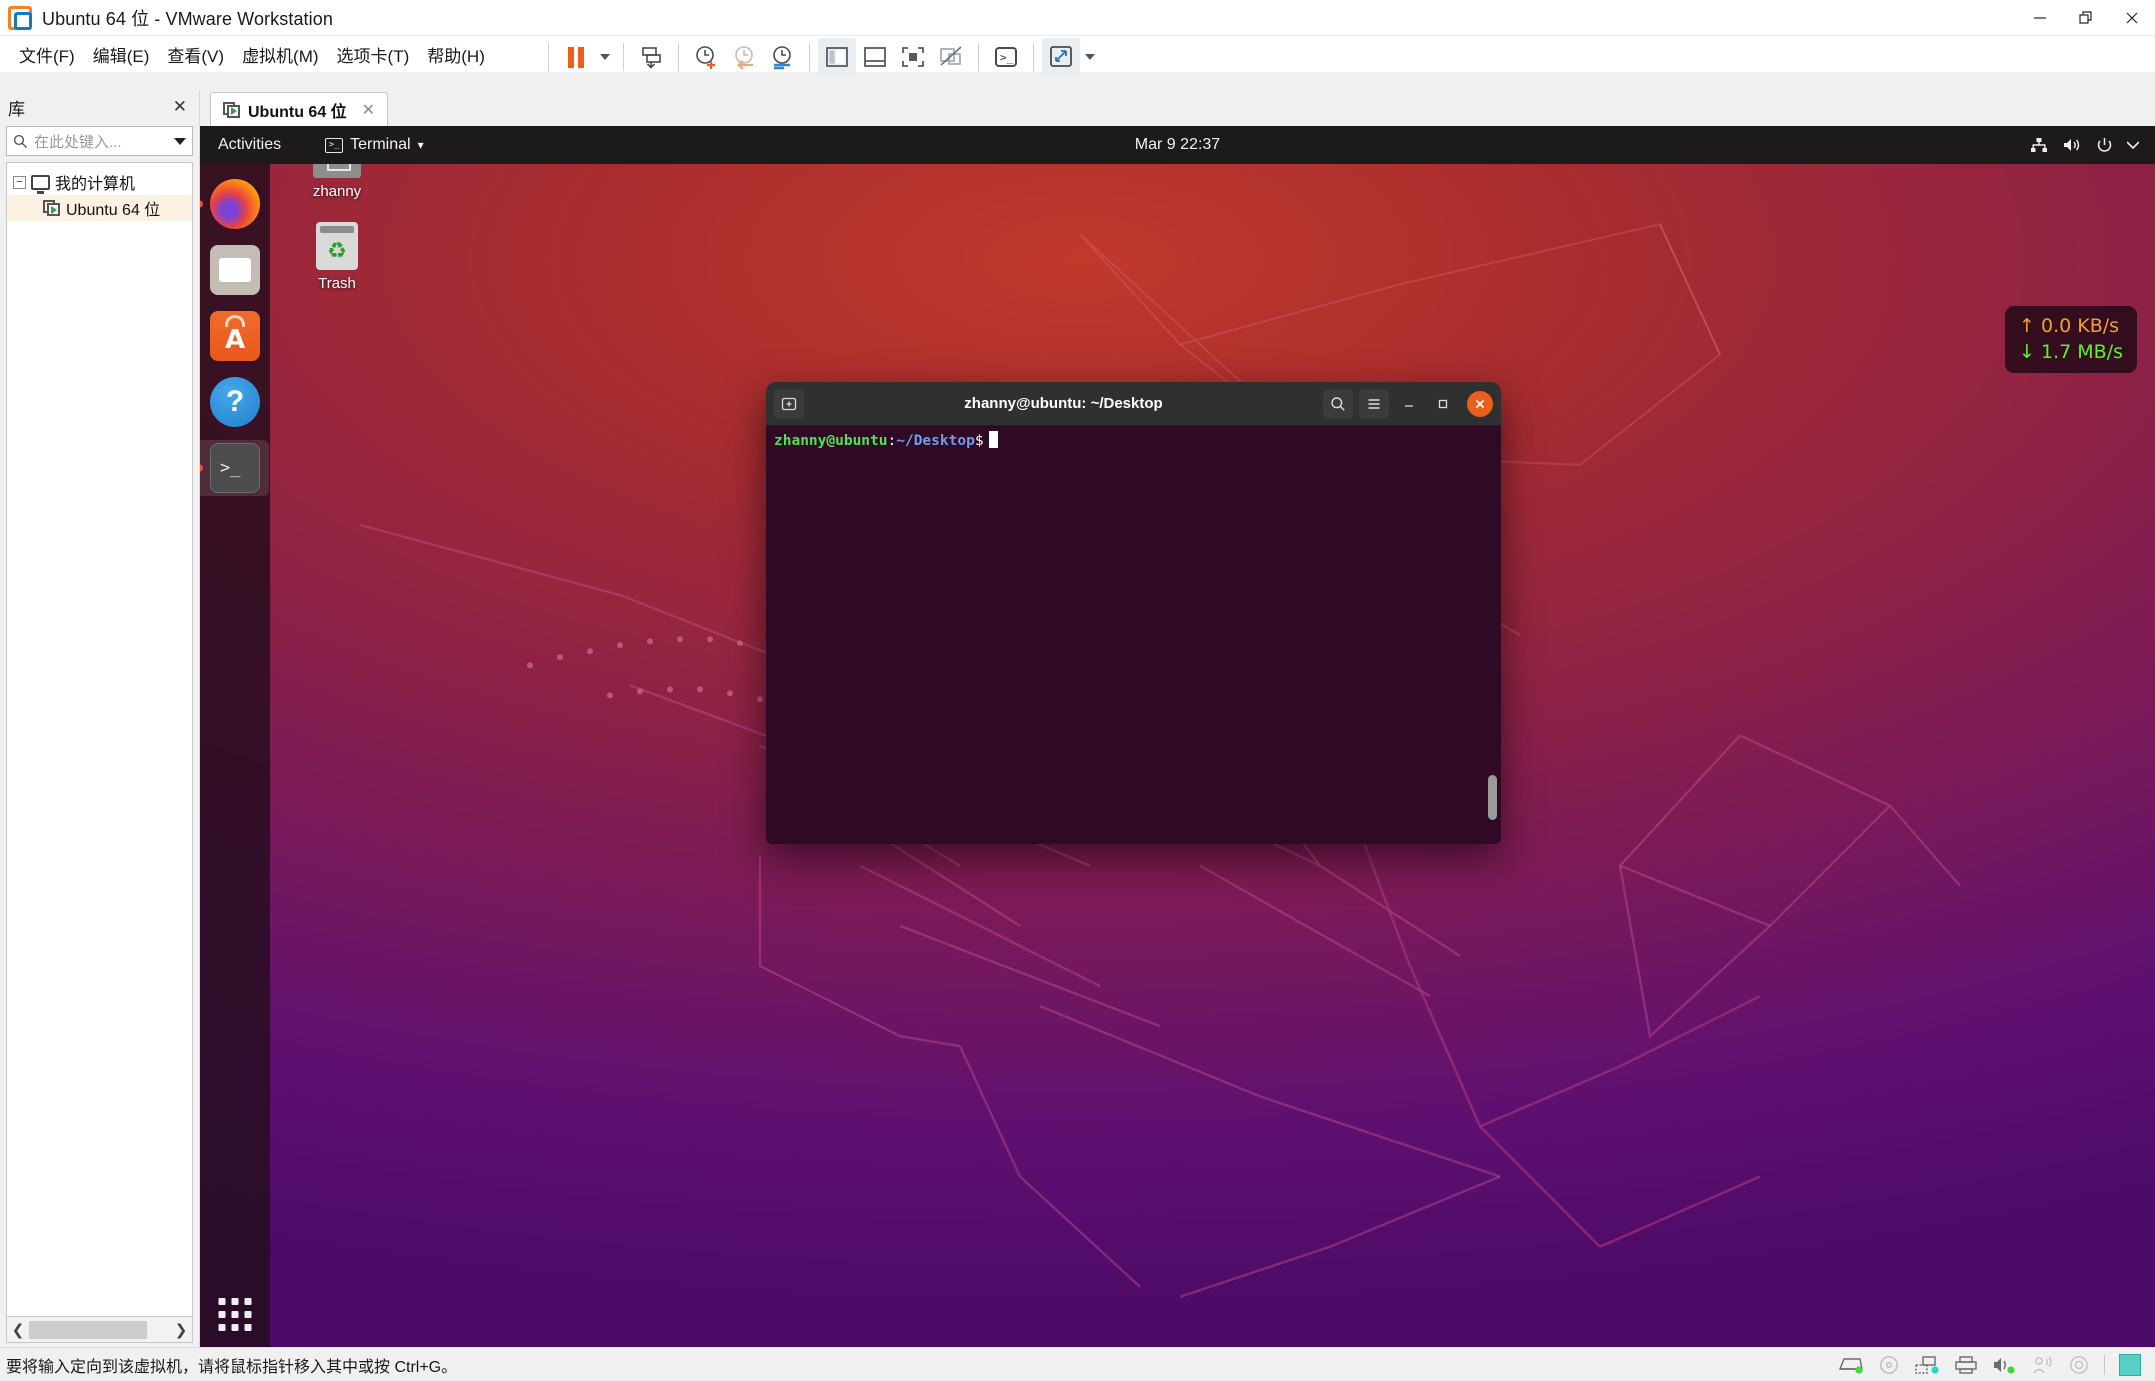 This screenshot has width=2155, height=1381. I want to click on power-icon, so click(2104, 145).